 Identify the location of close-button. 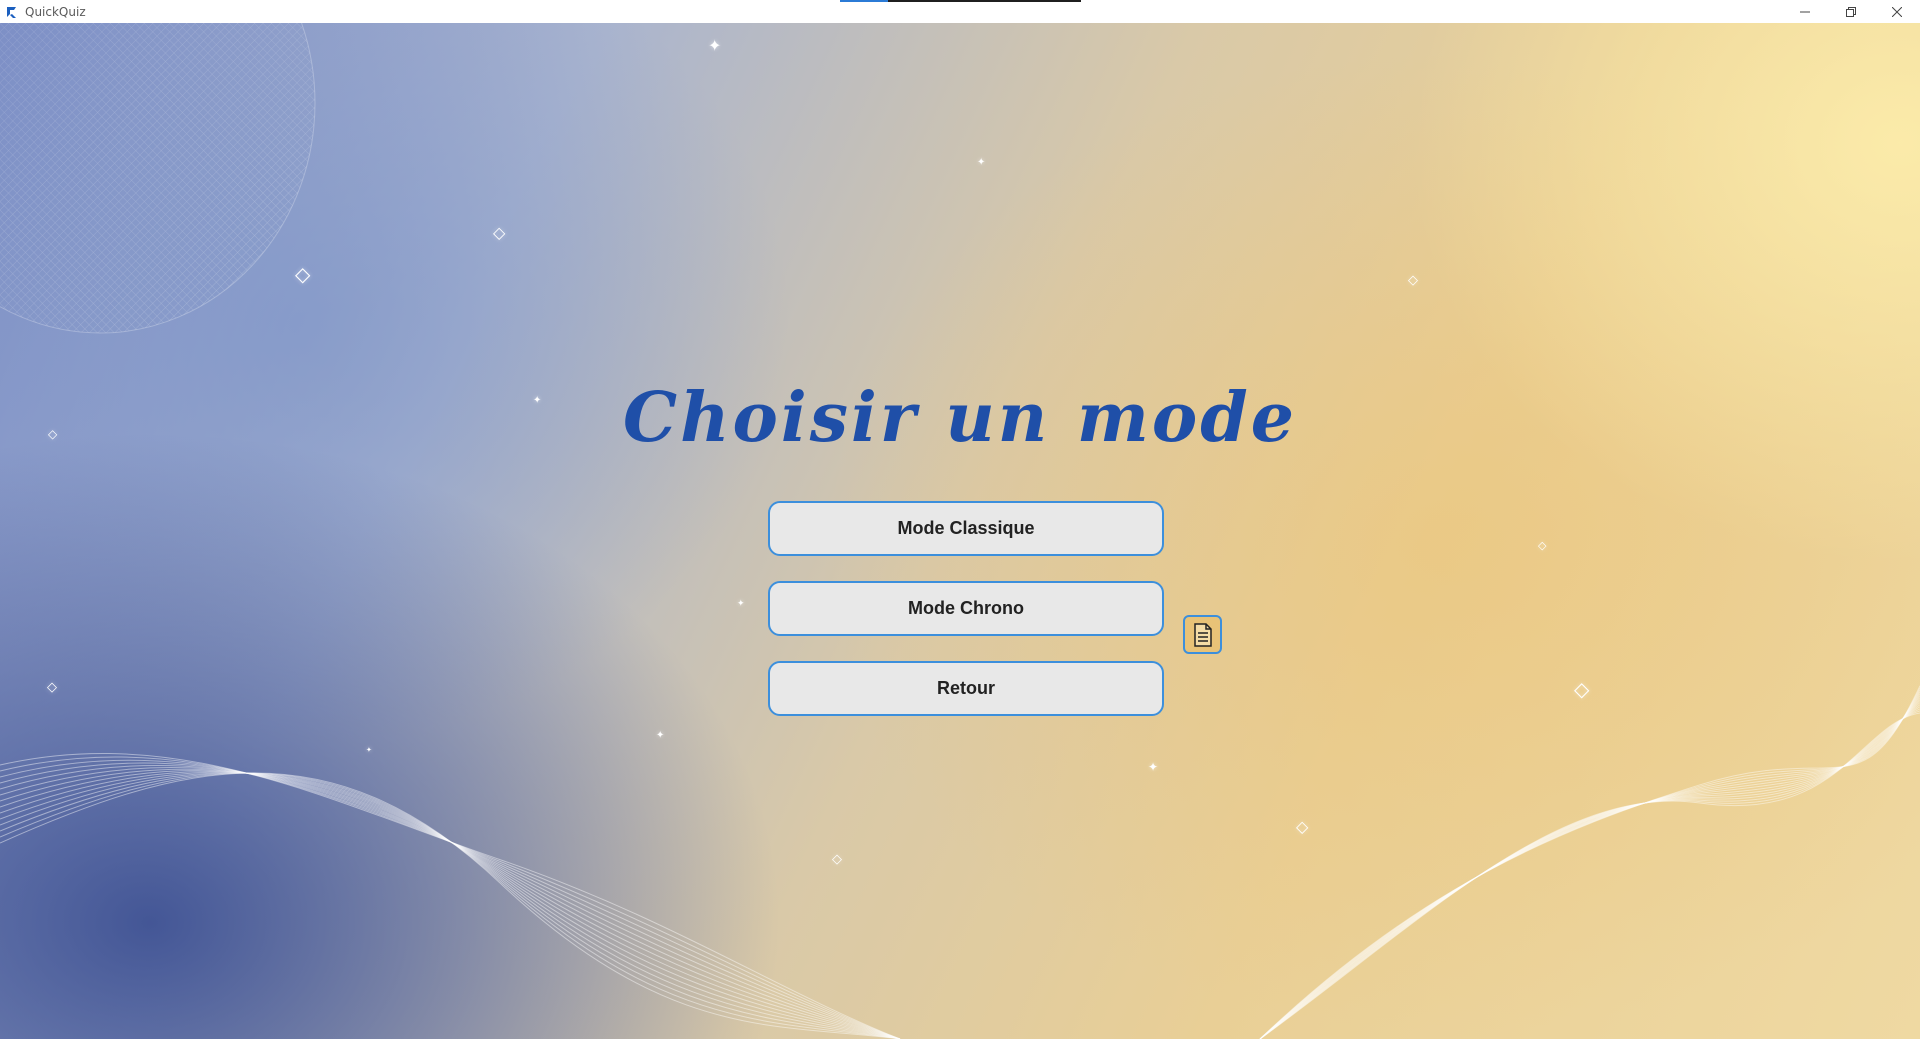
(1897, 11).